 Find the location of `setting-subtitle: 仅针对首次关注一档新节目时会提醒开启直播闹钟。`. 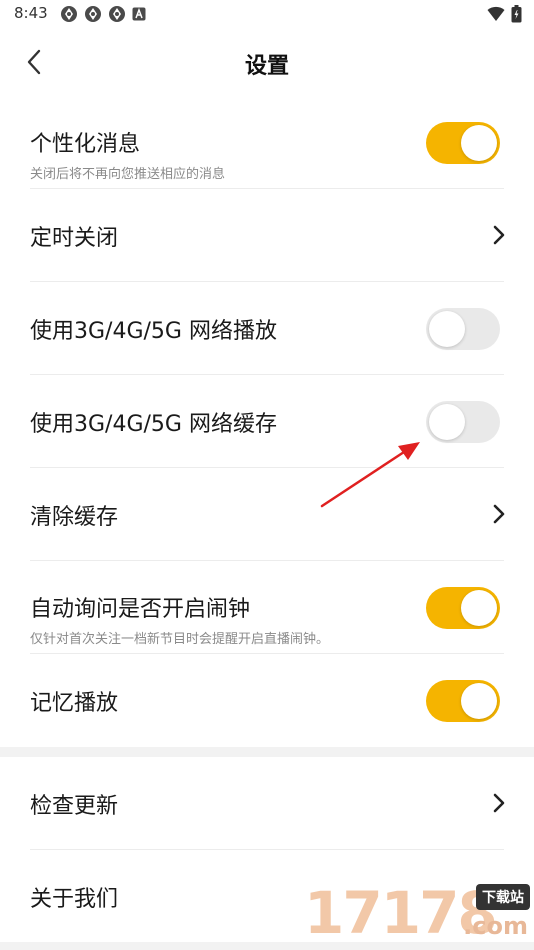

setting-subtitle: 仅针对首次关注一档新节目时会提醒开启直播闹钟。 is located at coordinates (180, 639).